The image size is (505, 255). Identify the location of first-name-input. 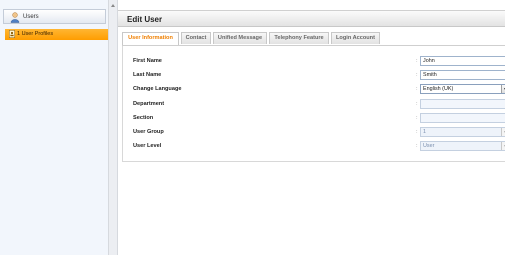
(462, 61).